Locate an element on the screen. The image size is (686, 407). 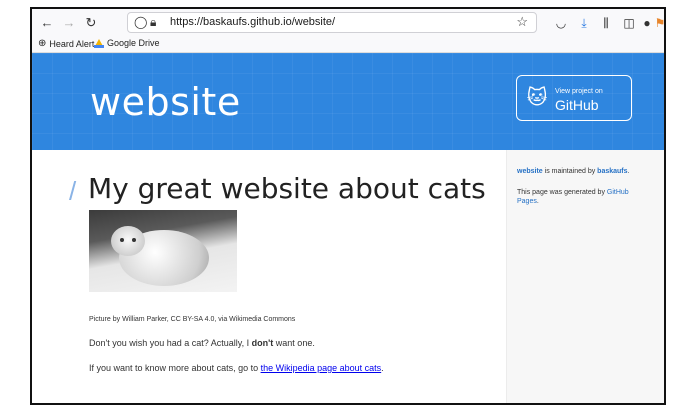
tracking-protection-icon: ◯ is located at coordinates (140, 22).